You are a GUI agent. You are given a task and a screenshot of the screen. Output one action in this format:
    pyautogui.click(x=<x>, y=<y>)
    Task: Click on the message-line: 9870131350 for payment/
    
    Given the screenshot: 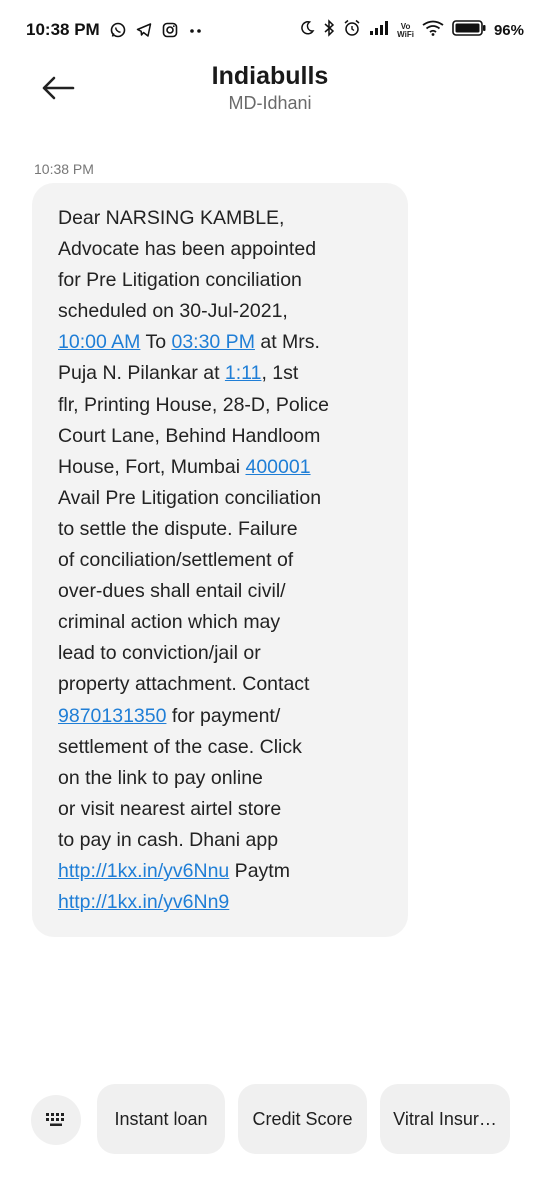 What is the action you would take?
    pyautogui.click(x=233, y=716)
    